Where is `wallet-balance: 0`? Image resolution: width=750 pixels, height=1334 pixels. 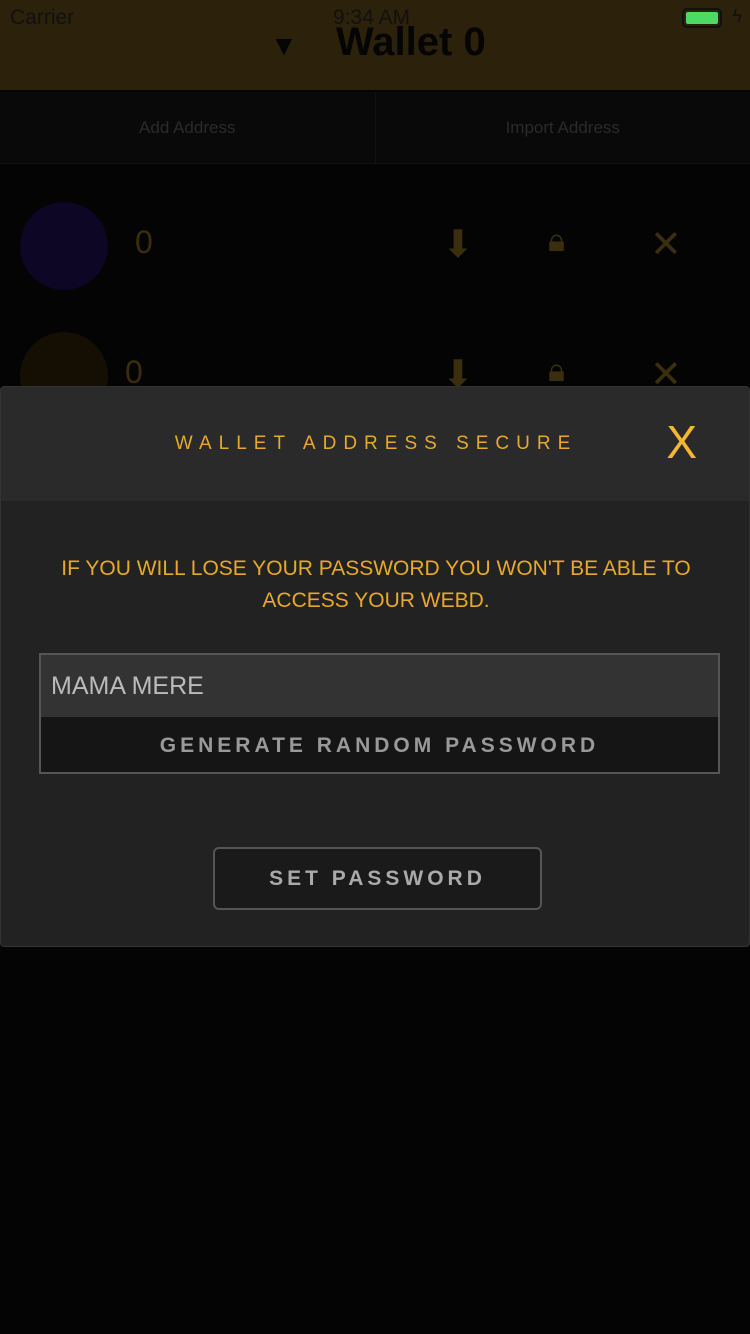 wallet-balance: 0 is located at coordinates (474, 42).